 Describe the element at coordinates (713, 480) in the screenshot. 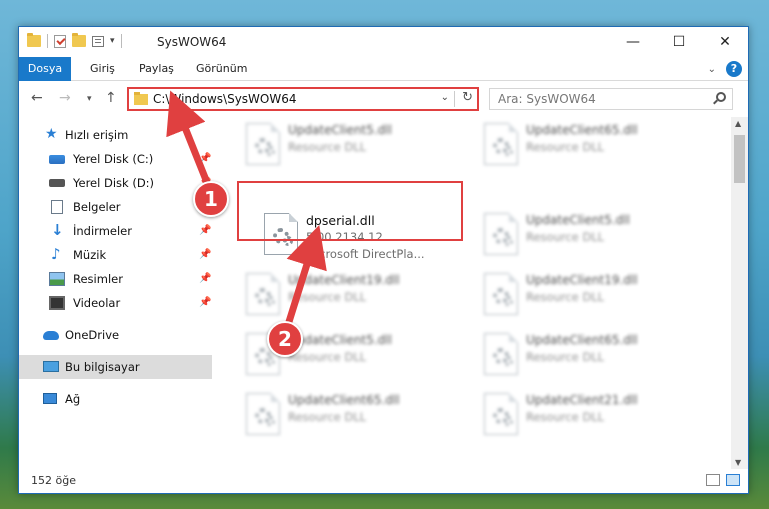

I see `details-view-icon` at that location.